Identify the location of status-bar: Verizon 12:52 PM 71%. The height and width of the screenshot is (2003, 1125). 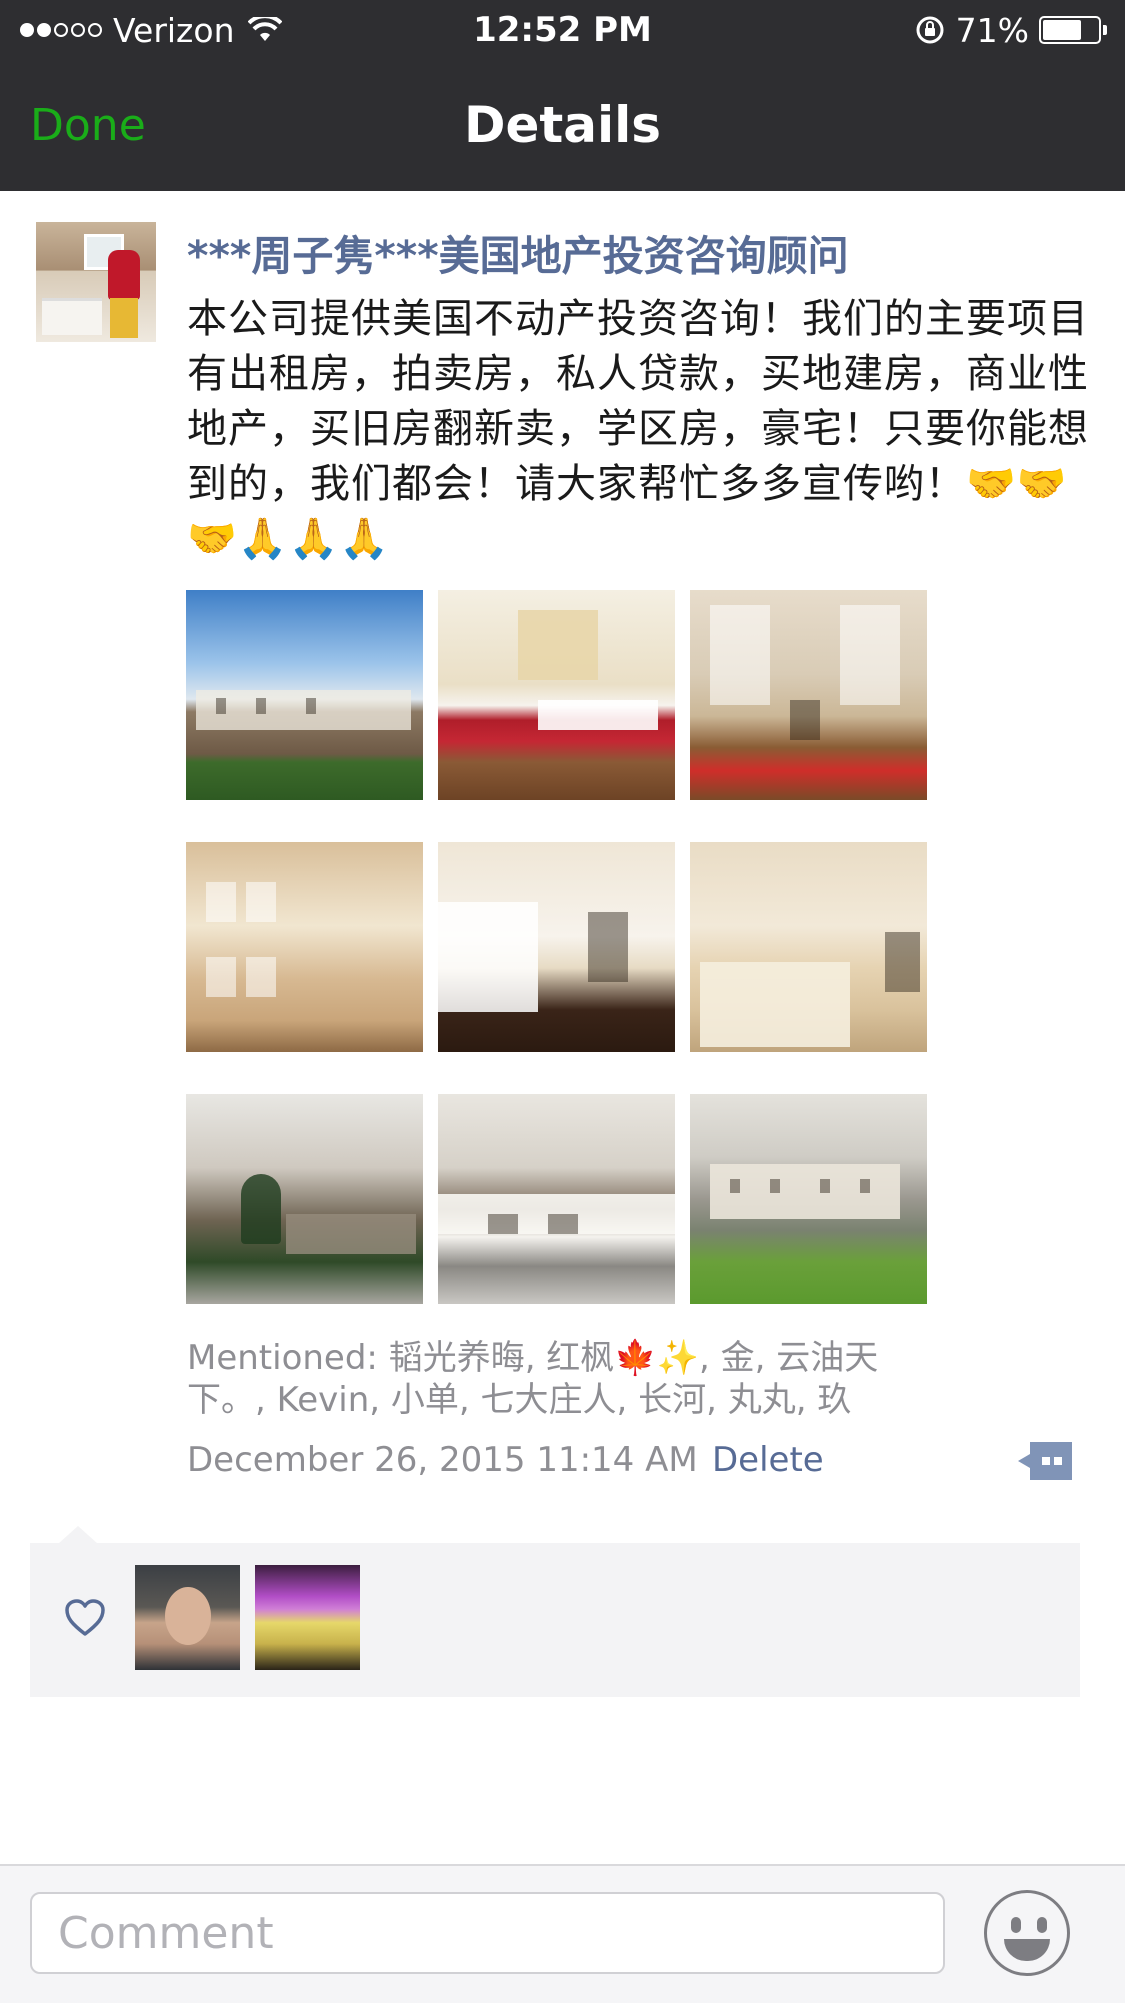
(562, 30).